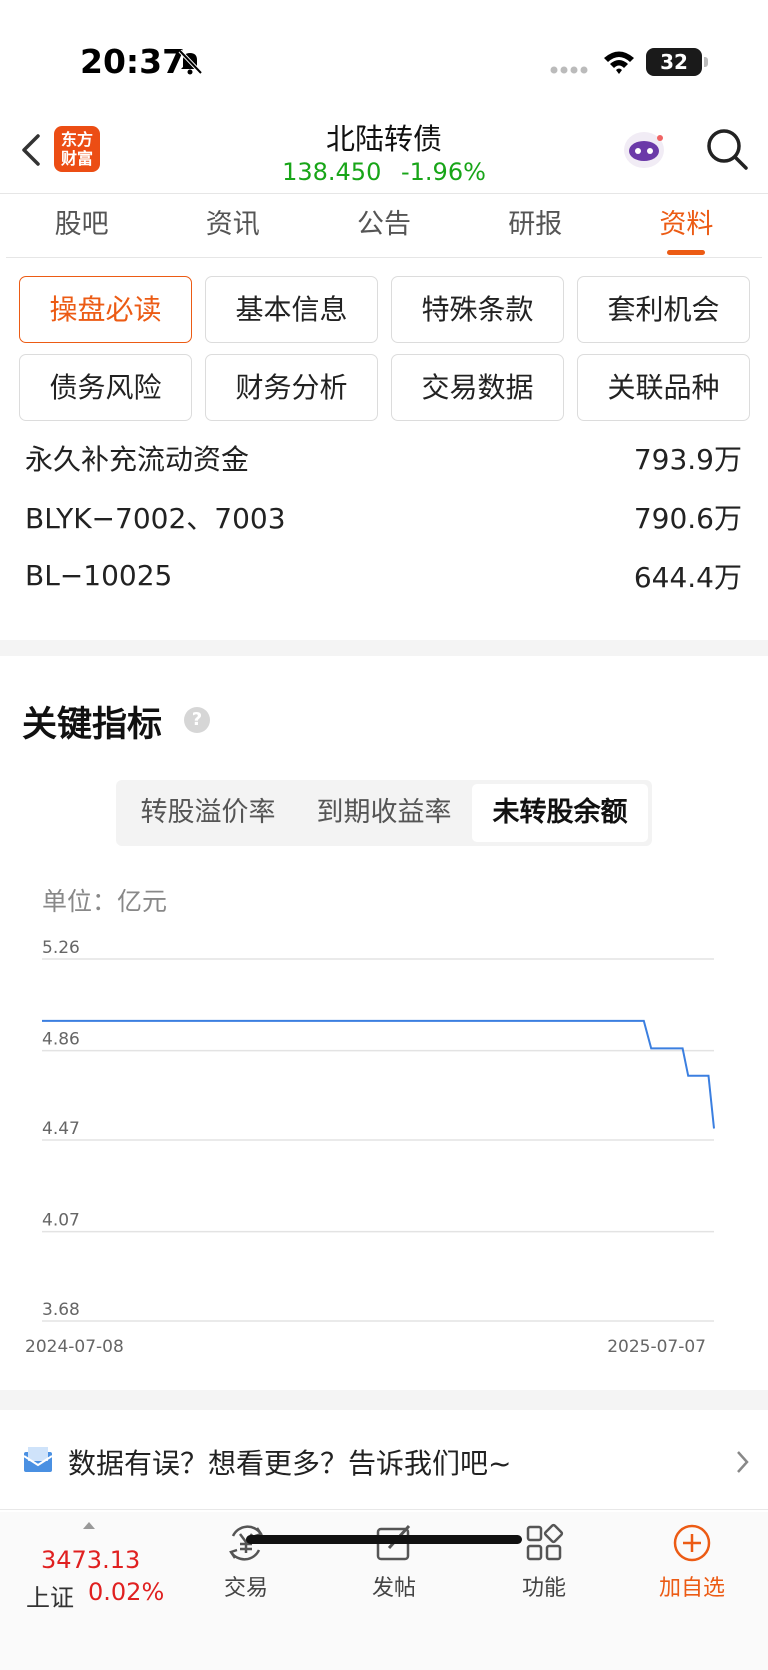 This screenshot has width=768, height=1670. I want to click on tab-bar: 股吧 资讯 公告 研报 资料, so click(384, 227).